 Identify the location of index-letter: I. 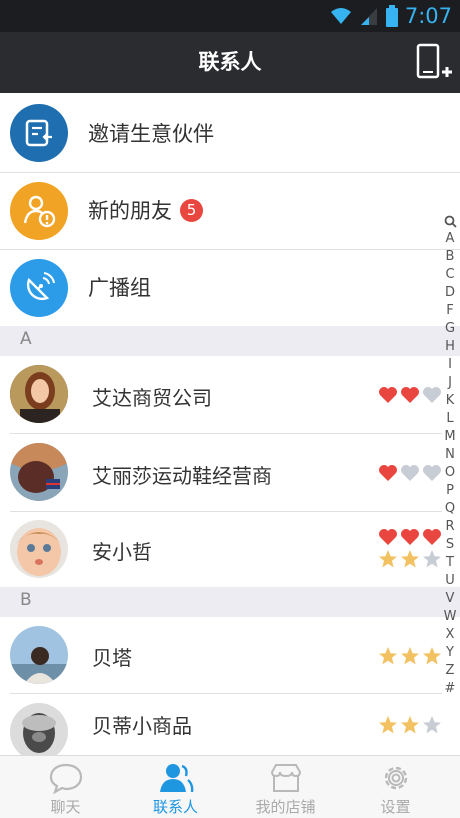
(450, 365).